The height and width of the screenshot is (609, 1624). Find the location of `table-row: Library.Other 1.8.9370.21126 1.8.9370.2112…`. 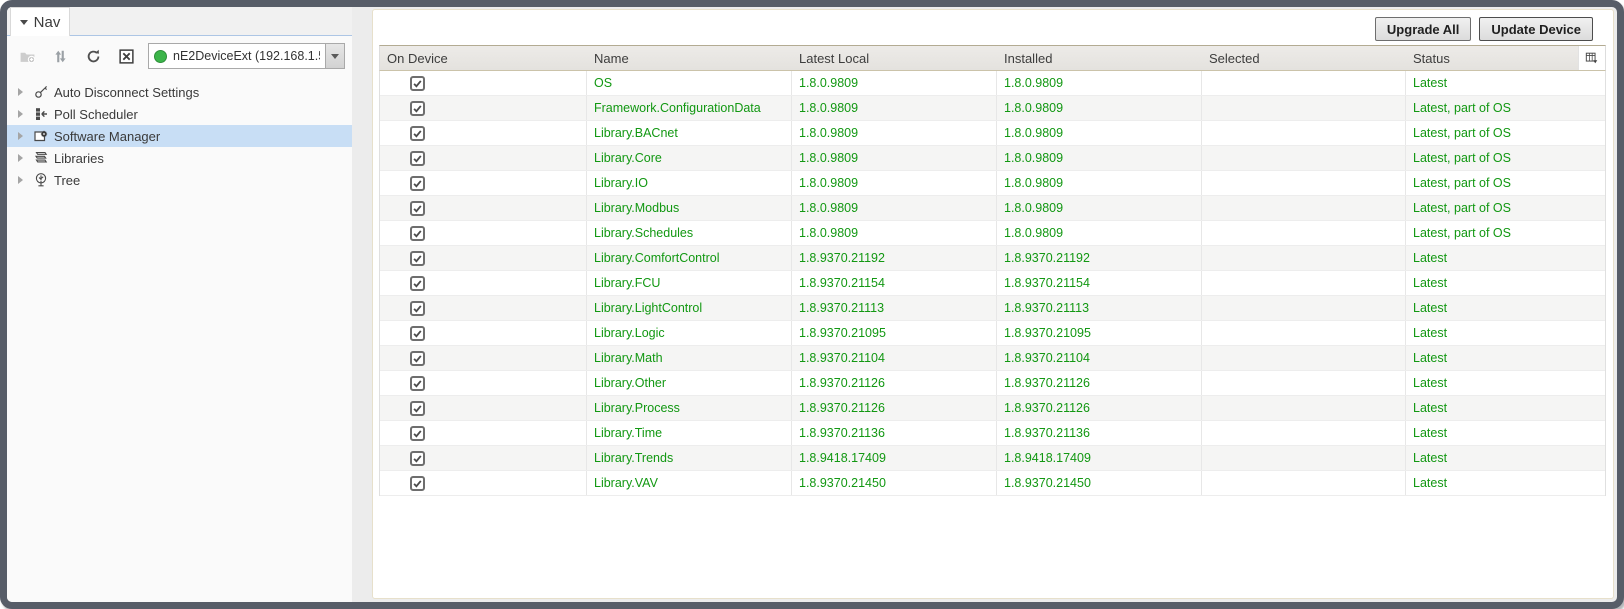

table-row: Library.Other 1.8.9370.21126 1.8.9370.2112… is located at coordinates (992, 383).